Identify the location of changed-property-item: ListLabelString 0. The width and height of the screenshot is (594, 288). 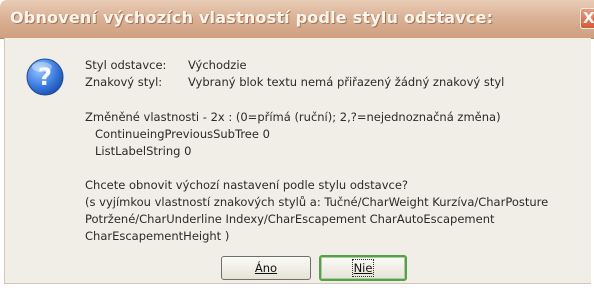
(143, 151).